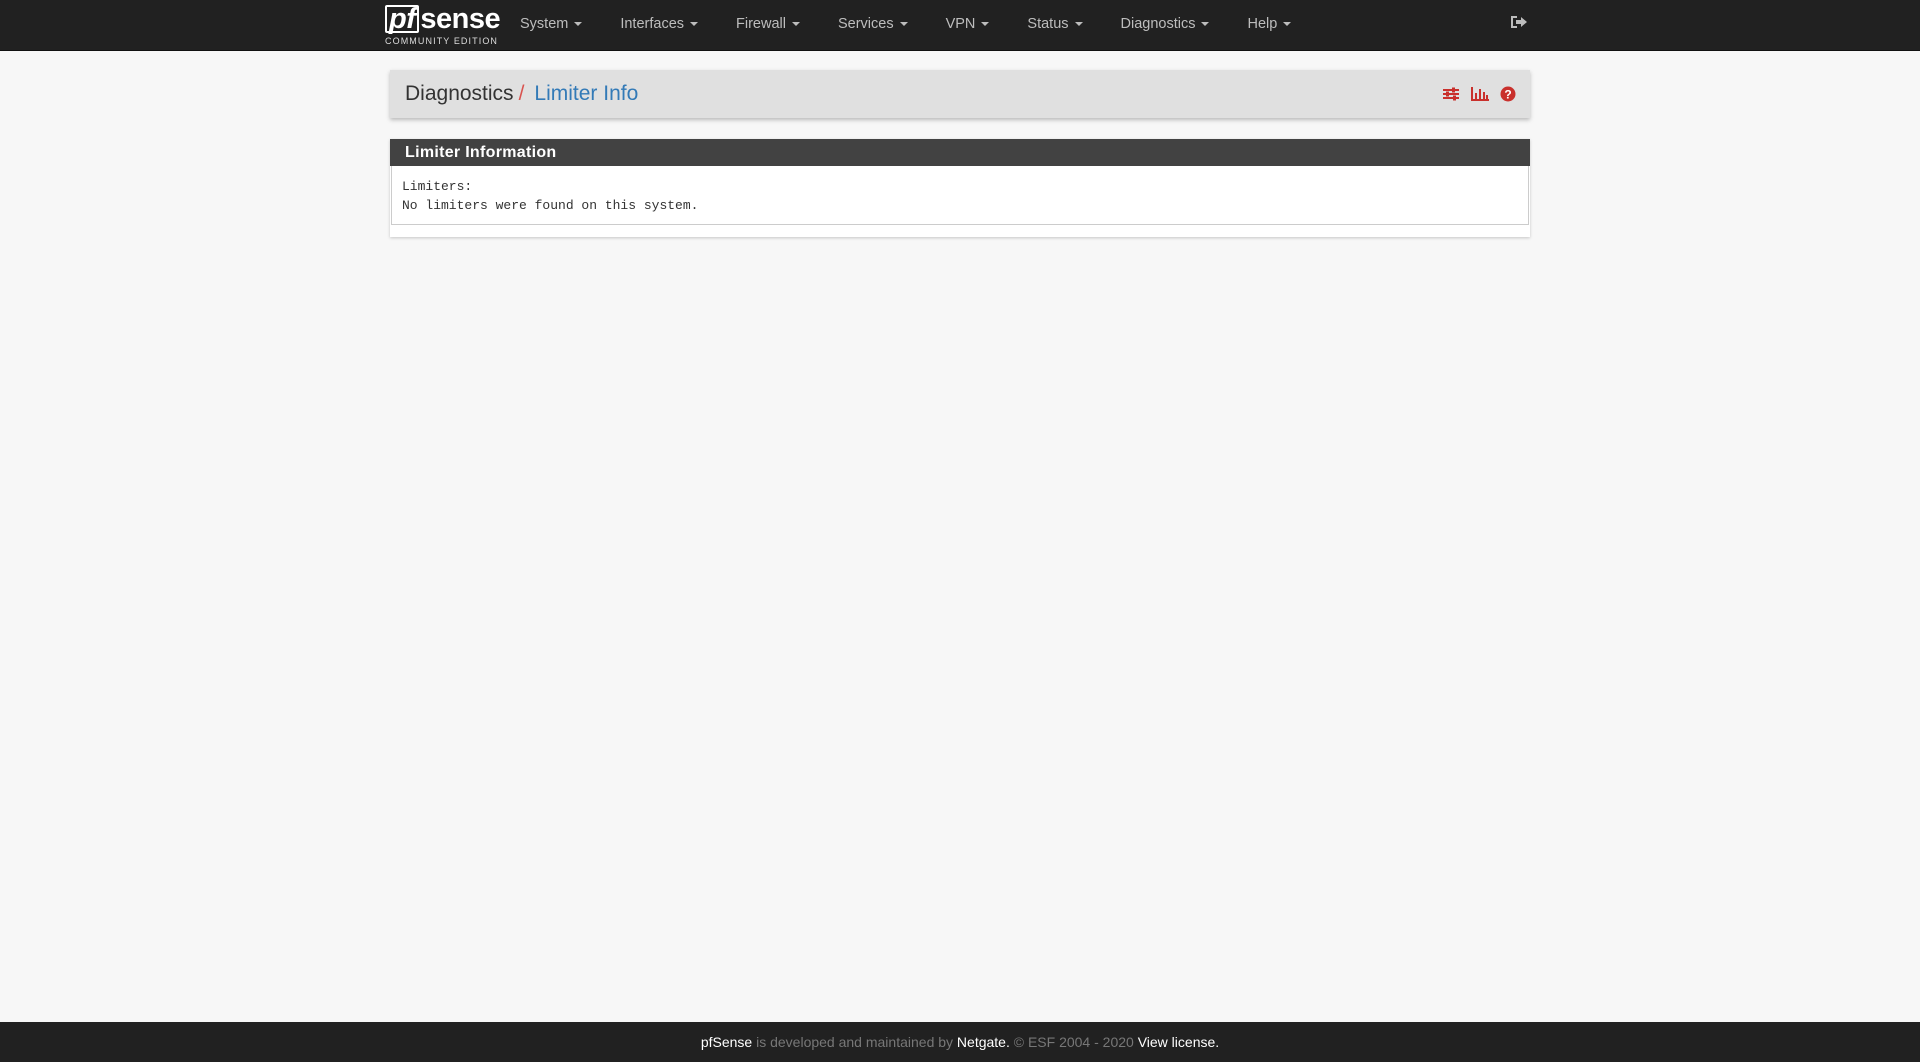 The width and height of the screenshot is (1920, 1062). I want to click on page-header: Diagnostics / Limiter Info ?, so click(960, 94).